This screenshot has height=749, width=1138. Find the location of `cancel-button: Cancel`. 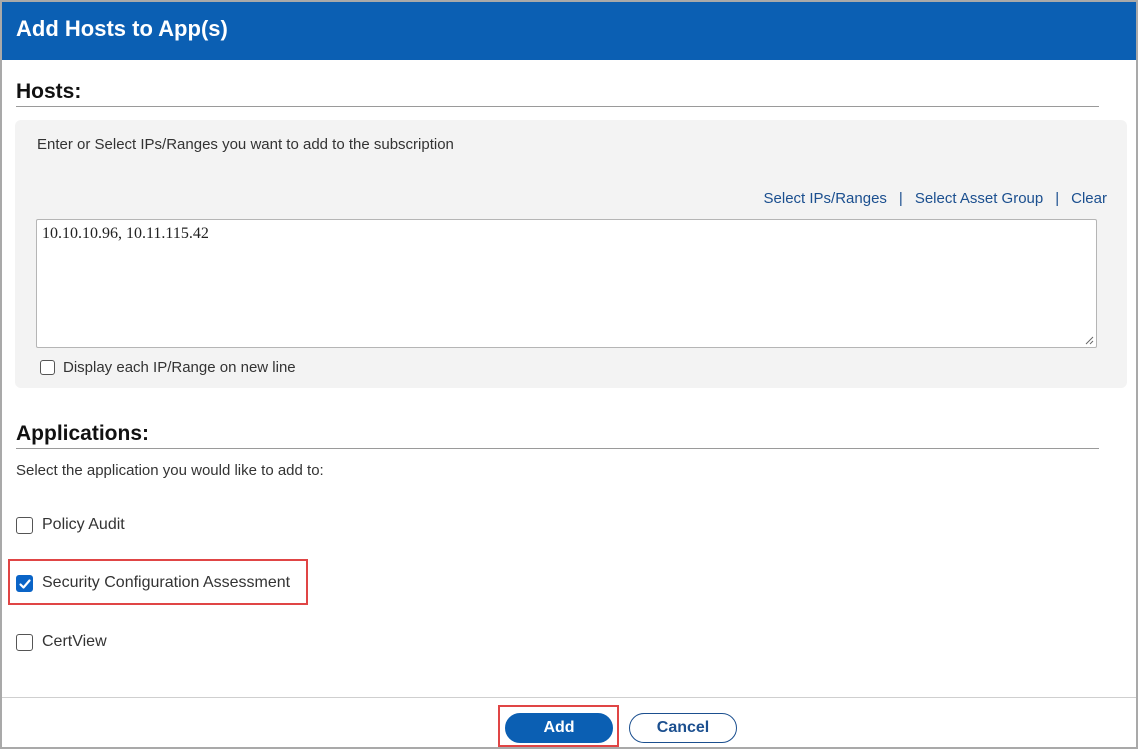

cancel-button: Cancel is located at coordinates (683, 728).